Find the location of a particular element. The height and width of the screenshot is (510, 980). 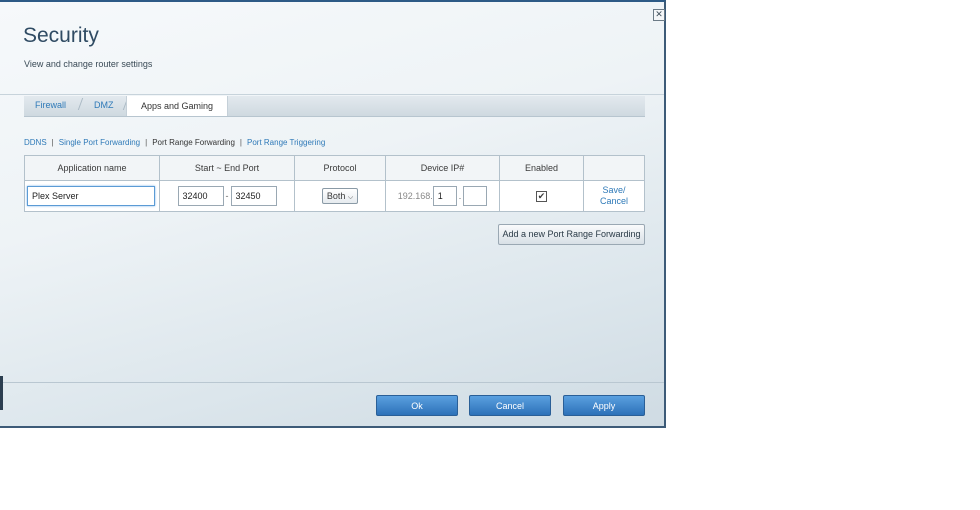

ip-octet-3-input is located at coordinates (444, 196).